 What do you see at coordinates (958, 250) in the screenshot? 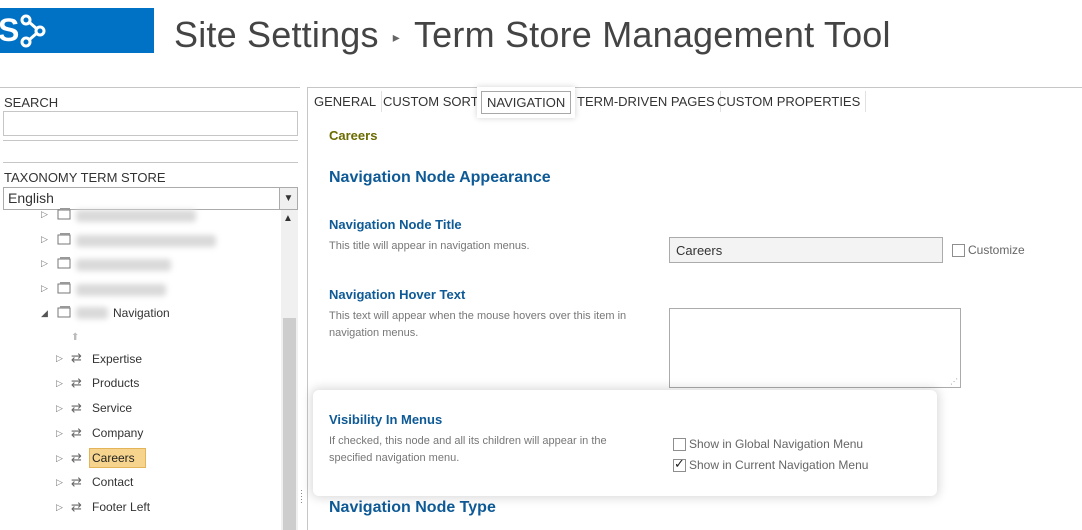
I see `customize-checkbox` at bounding box center [958, 250].